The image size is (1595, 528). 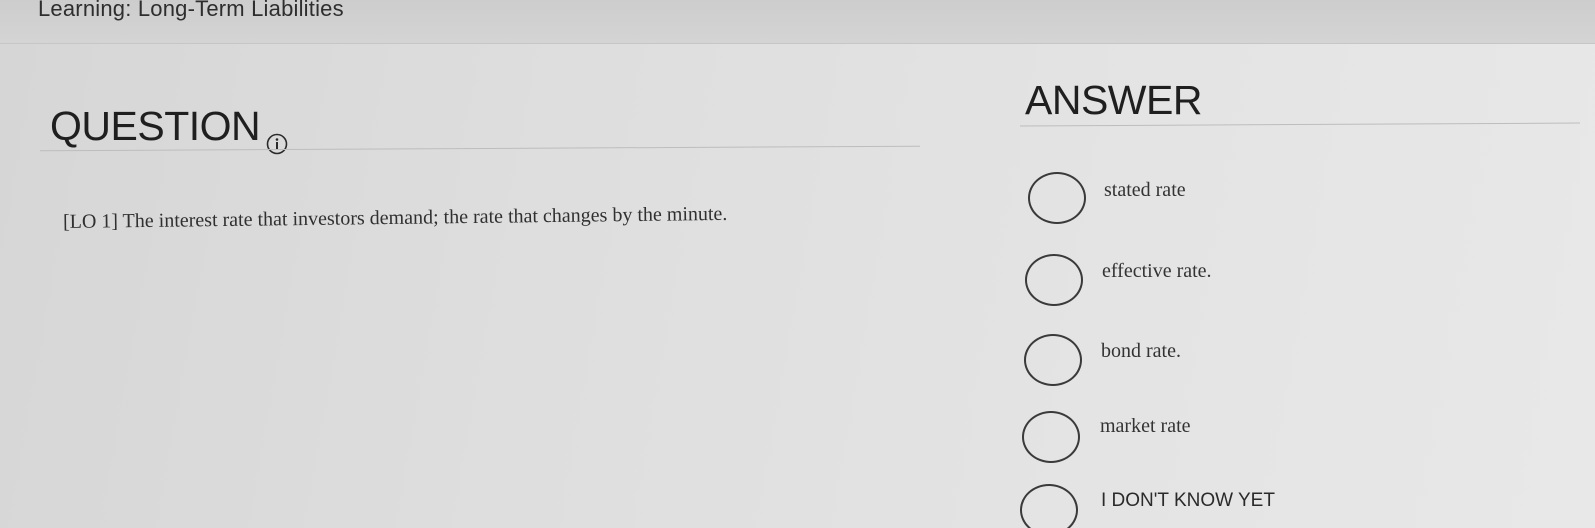 What do you see at coordinates (1145, 190) in the screenshot?
I see `answer-option-label: stated rate` at bounding box center [1145, 190].